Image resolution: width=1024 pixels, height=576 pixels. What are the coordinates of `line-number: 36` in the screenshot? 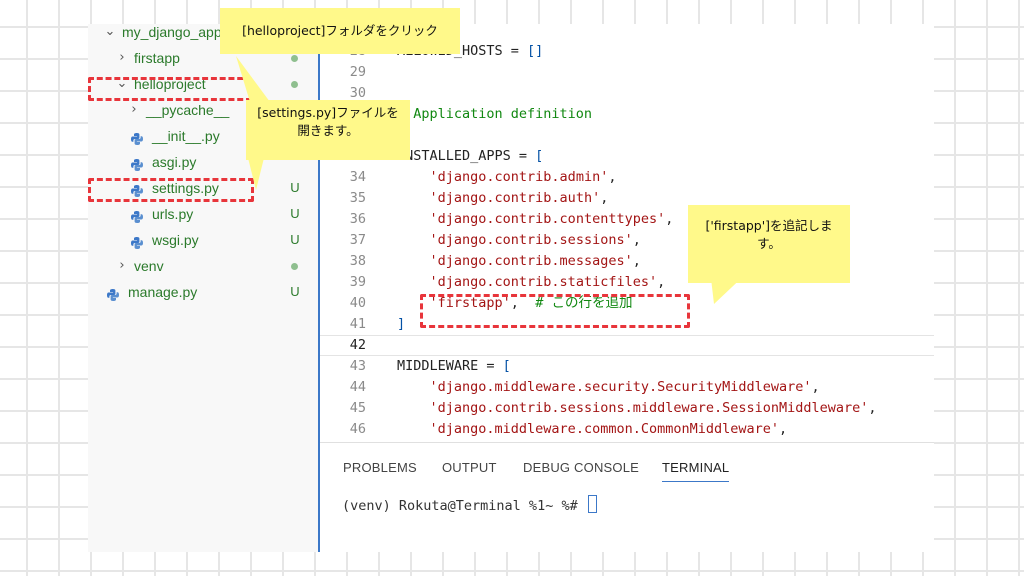 It's located at (357, 219).